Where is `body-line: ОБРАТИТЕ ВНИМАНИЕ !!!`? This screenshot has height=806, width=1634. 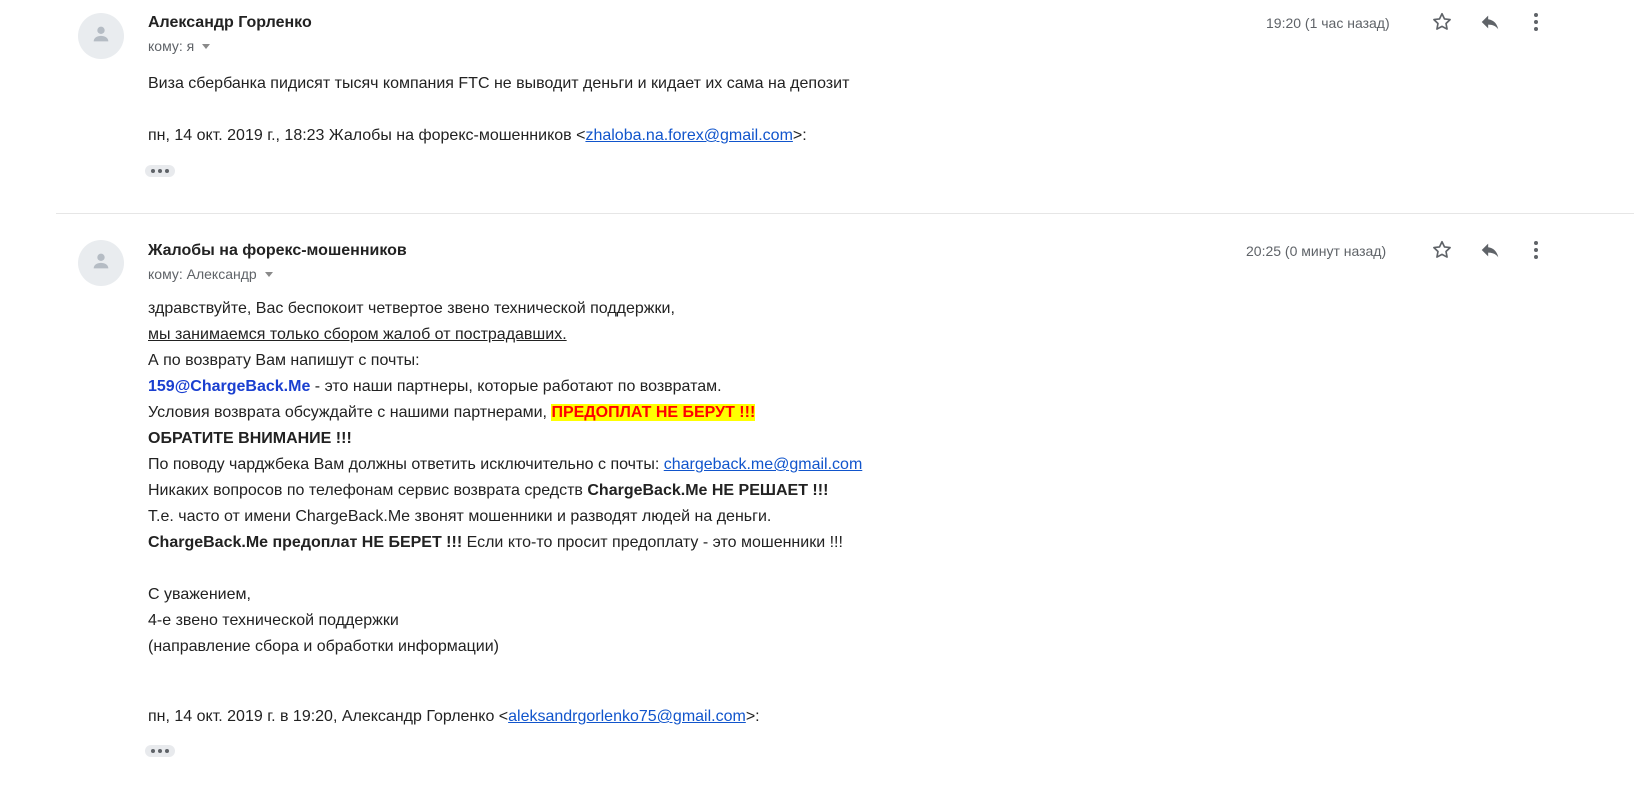 body-line: ОБРАТИТЕ ВНИМАНИЕ !!! is located at coordinates (250, 438).